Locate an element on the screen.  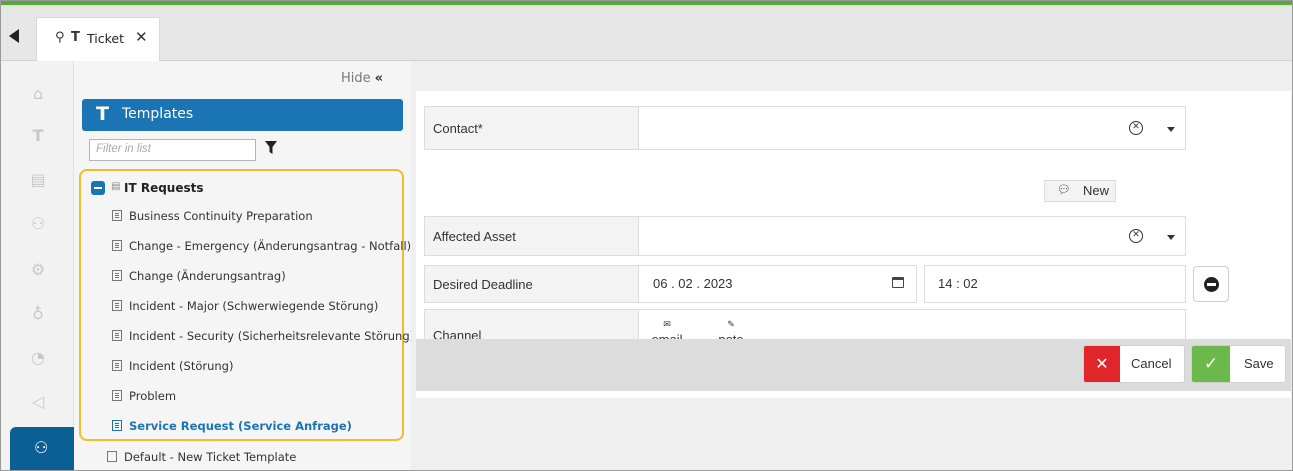
double-chevron-left-icon: « is located at coordinates (379, 78).